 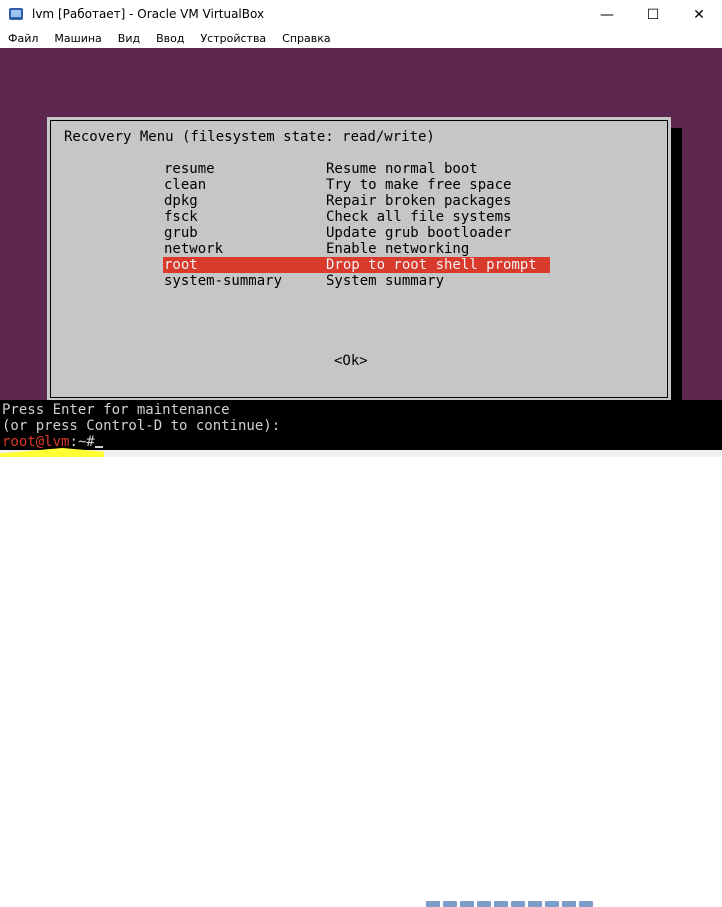 What do you see at coordinates (194, 249) in the screenshot?
I see `option-name: network` at bounding box center [194, 249].